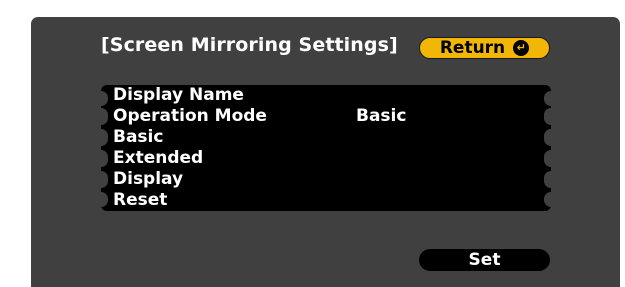 This screenshot has width=625, height=287. What do you see at coordinates (190, 116) in the screenshot?
I see `menu-item-label: Operation Mode` at bounding box center [190, 116].